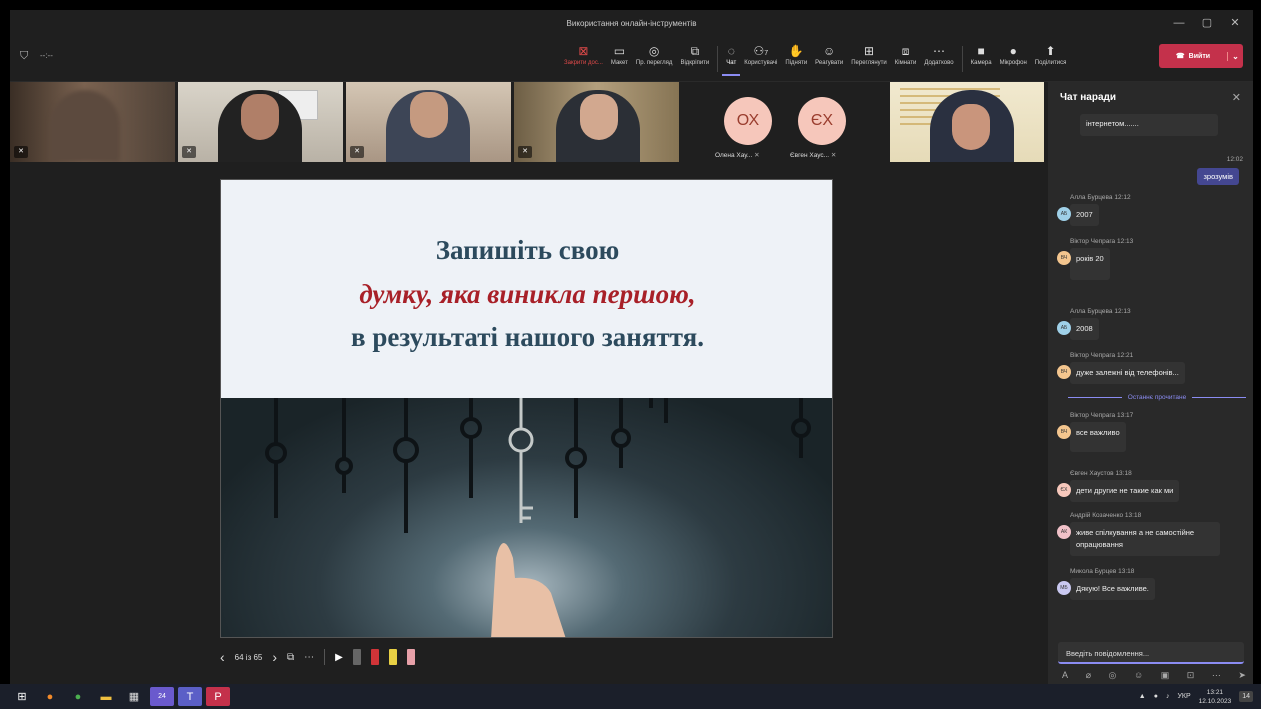 Image resolution: width=1261 pixels, height=709 pixels. I want to click on own-message-time: 12:02, so click(1234, 159).